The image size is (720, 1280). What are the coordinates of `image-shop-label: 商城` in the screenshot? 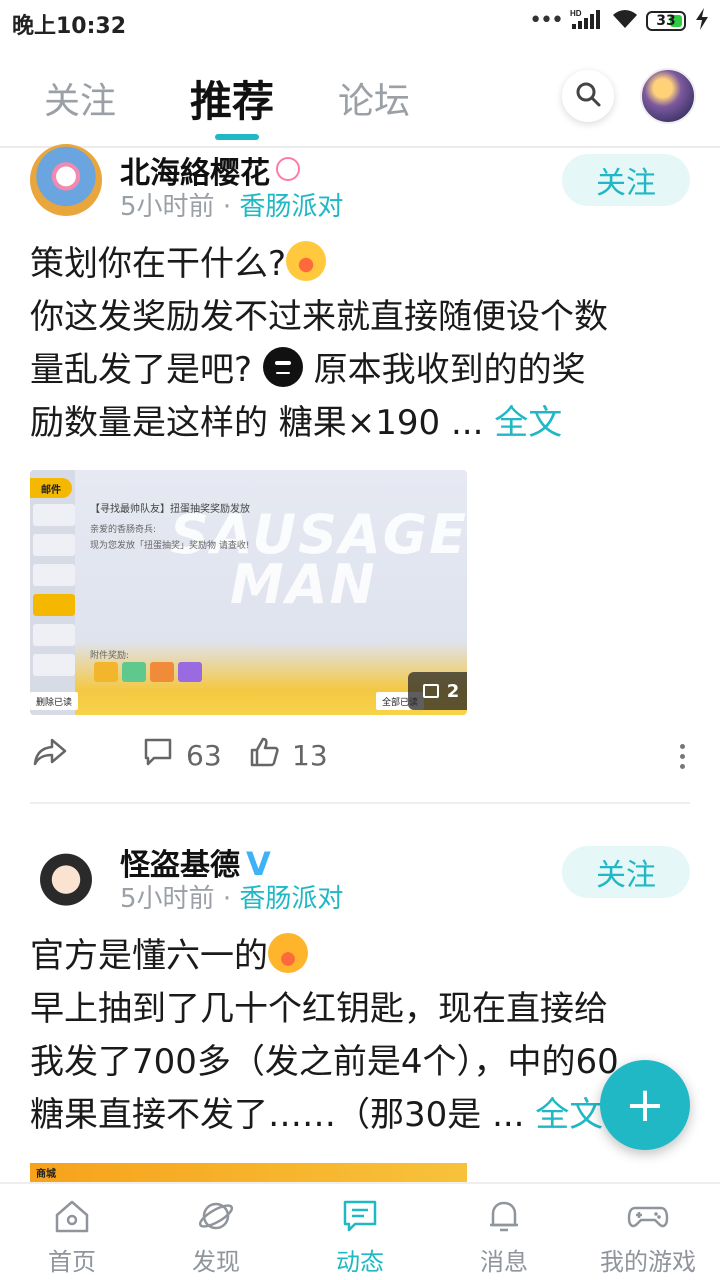 It's located at (46, 1174).